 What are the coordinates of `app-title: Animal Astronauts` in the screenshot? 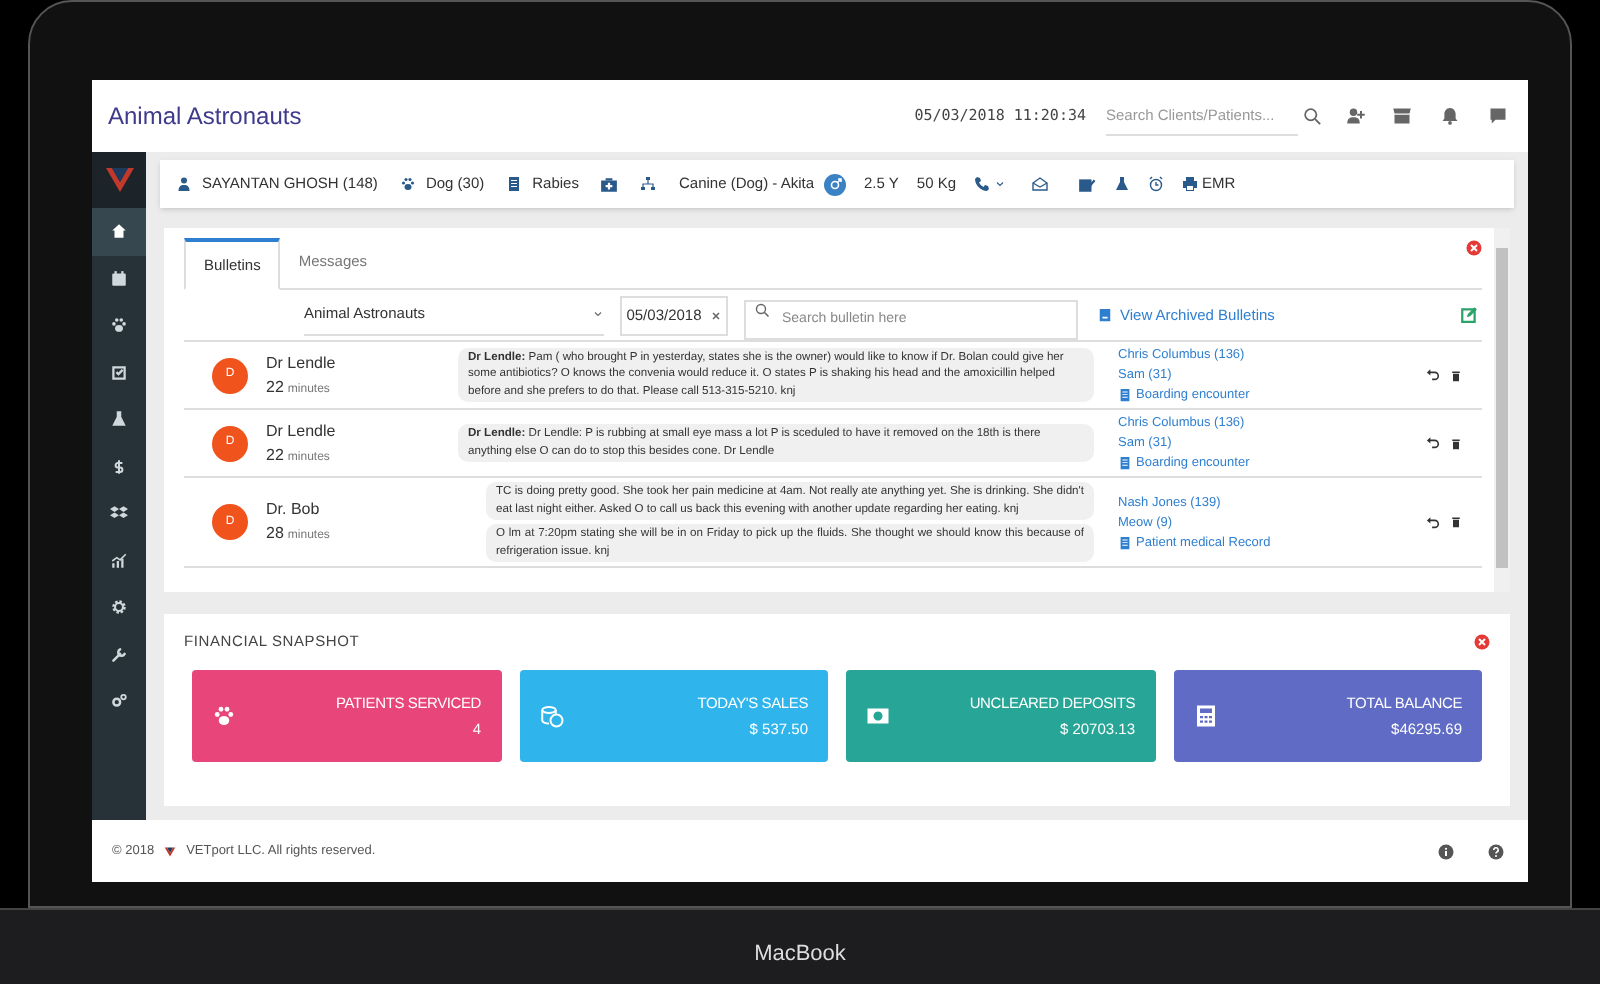 It's located at (205, 117).